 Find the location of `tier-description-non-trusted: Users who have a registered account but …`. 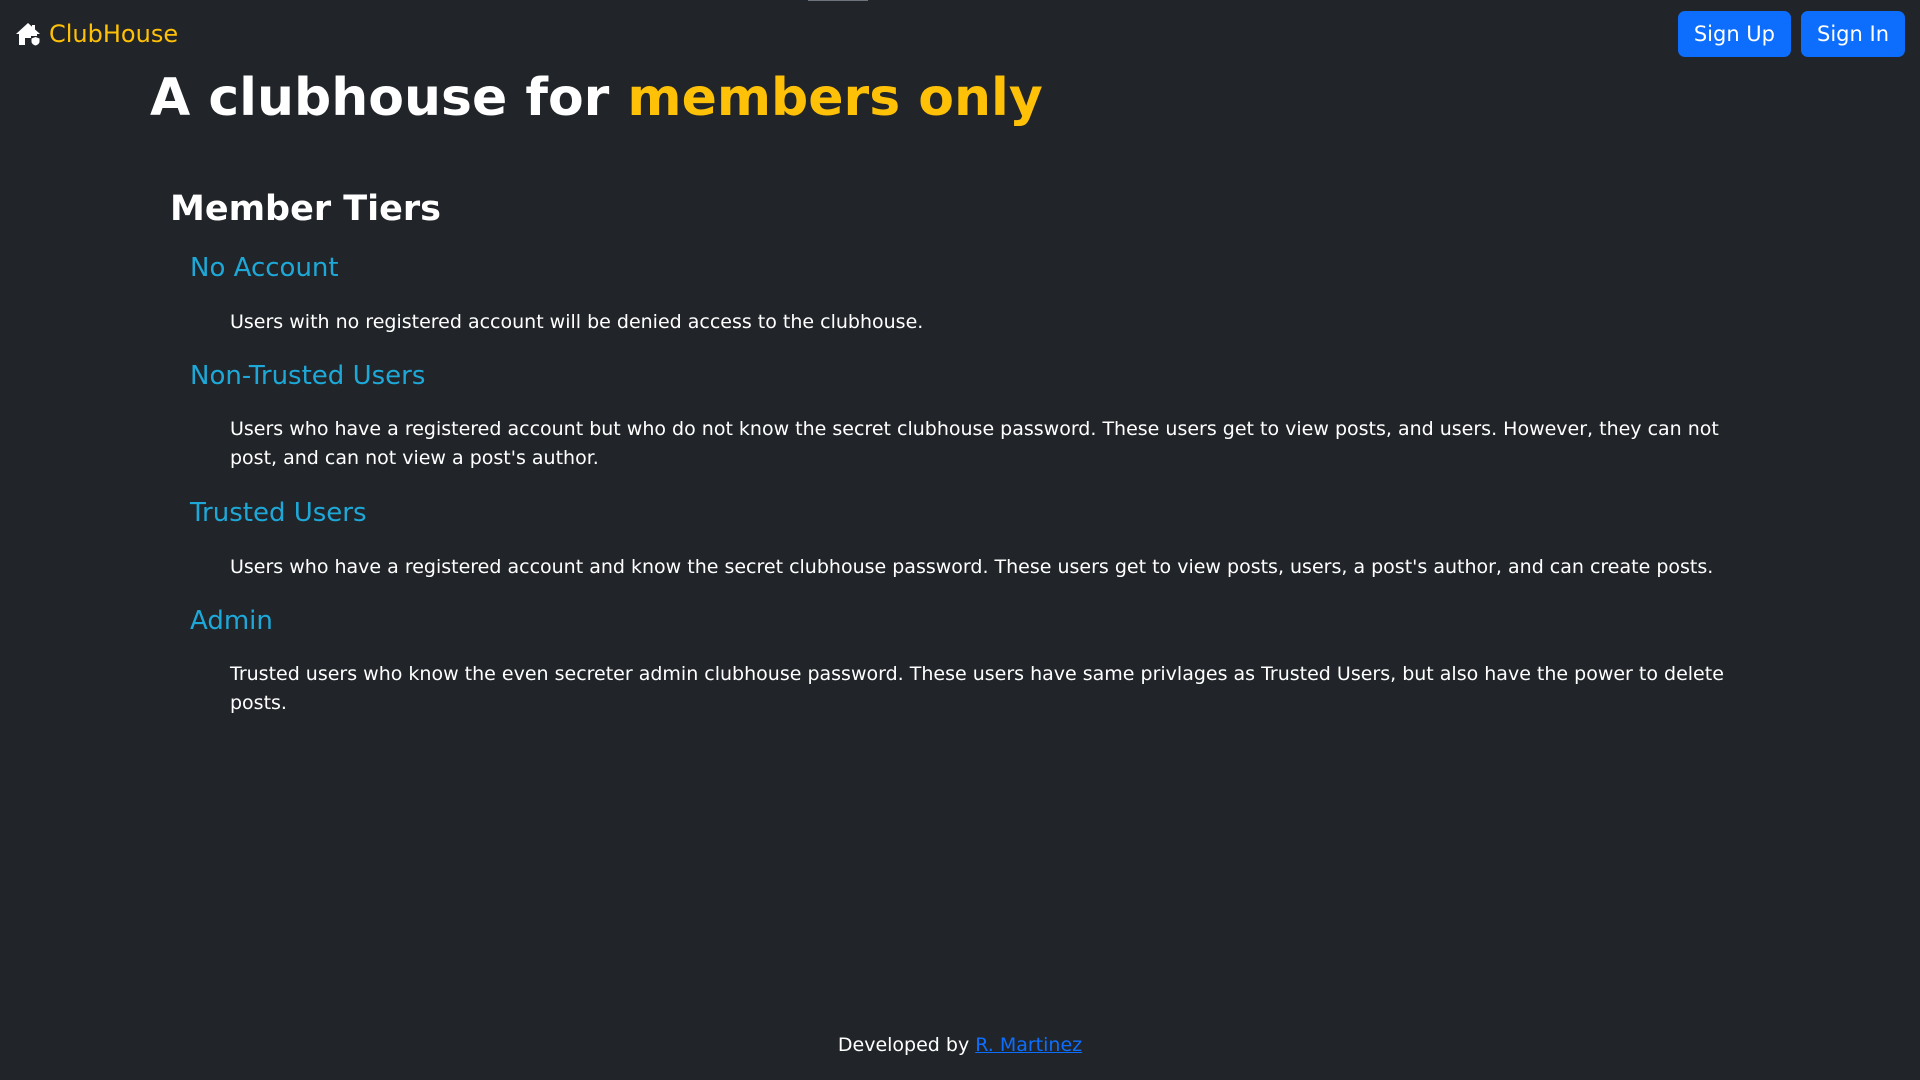

tier-description-non-trusted: Users who have a registered account but … is located at coordinates (974, 443).